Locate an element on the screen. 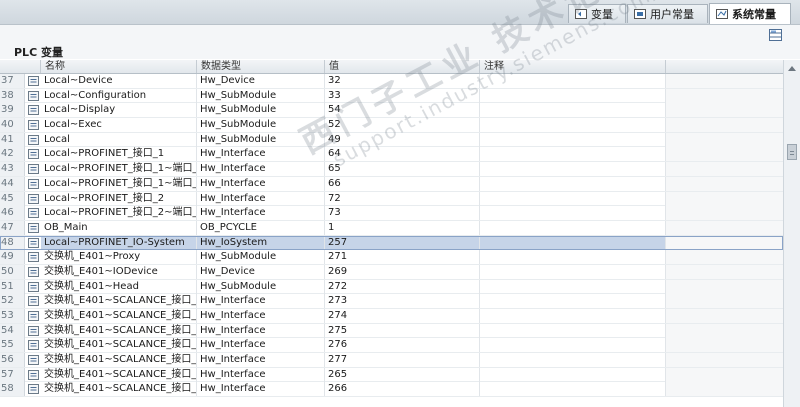 The height and width of the screenshot is (407, 800). cell-name: Local~PROFINET_接口_1~端口_1 is located at coordinates (119, 169).